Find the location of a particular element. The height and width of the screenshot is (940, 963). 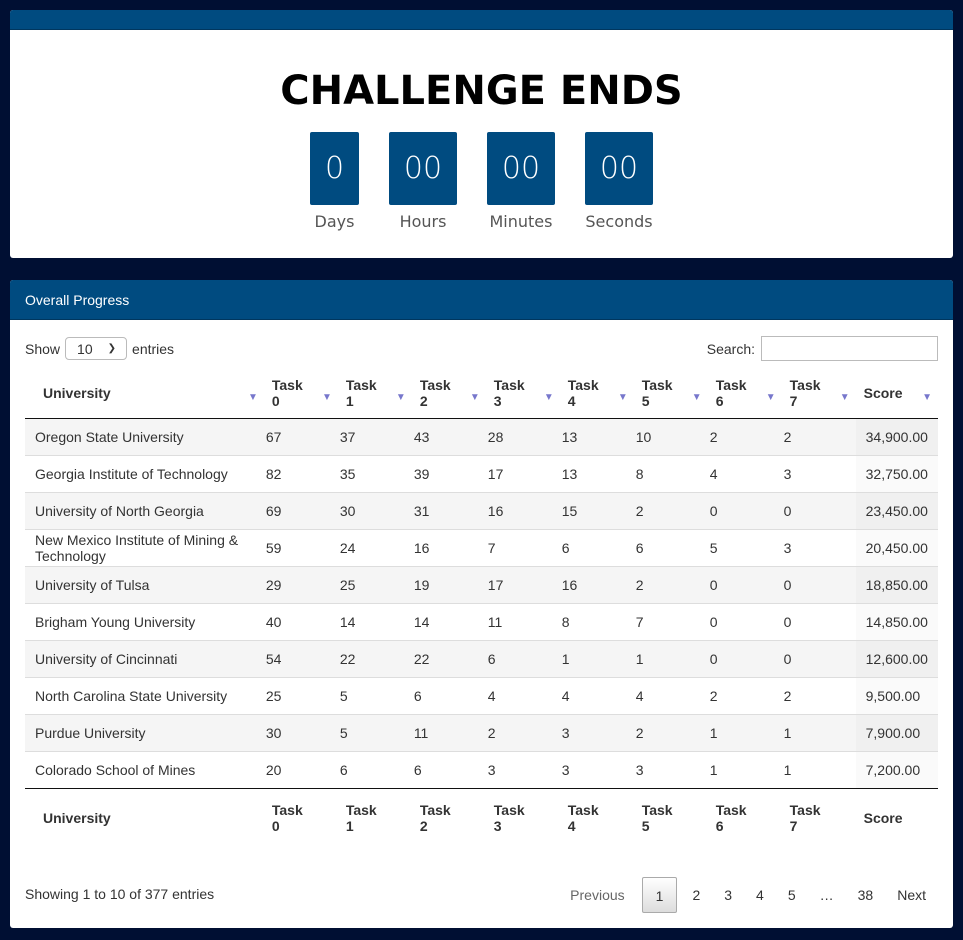

task-cell: 28 is located at coordinates (495, 436).